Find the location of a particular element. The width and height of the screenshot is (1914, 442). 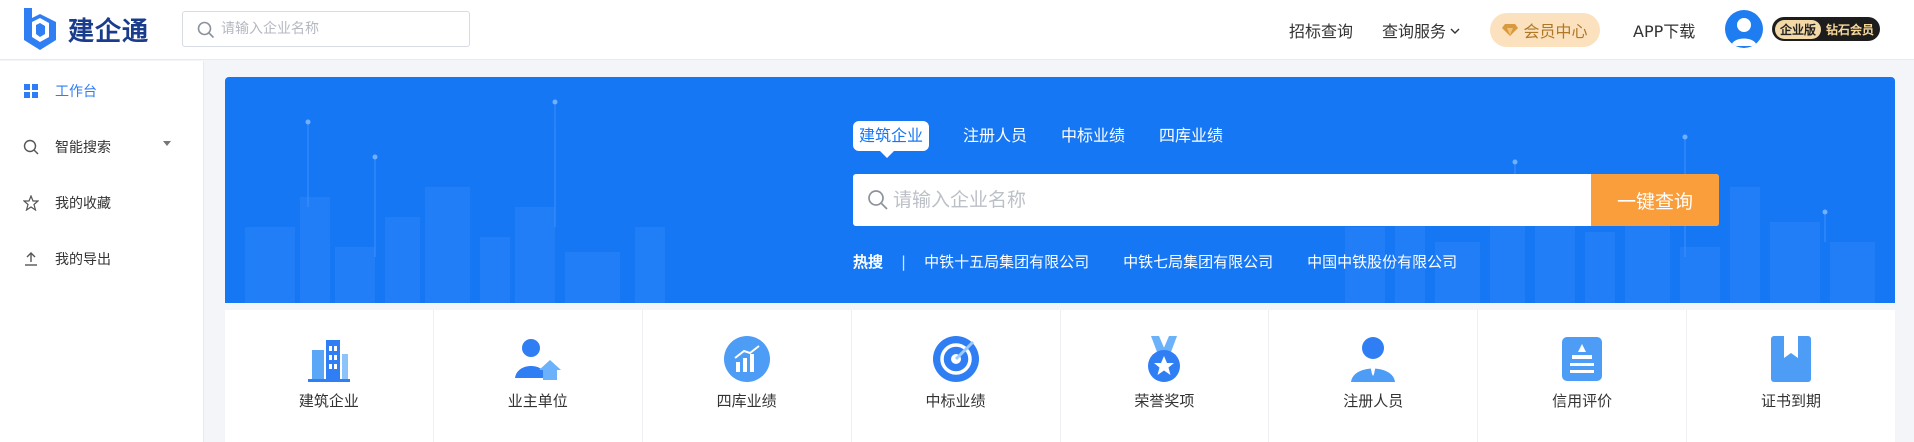

header-search-box is located at coordinates (326, 29).